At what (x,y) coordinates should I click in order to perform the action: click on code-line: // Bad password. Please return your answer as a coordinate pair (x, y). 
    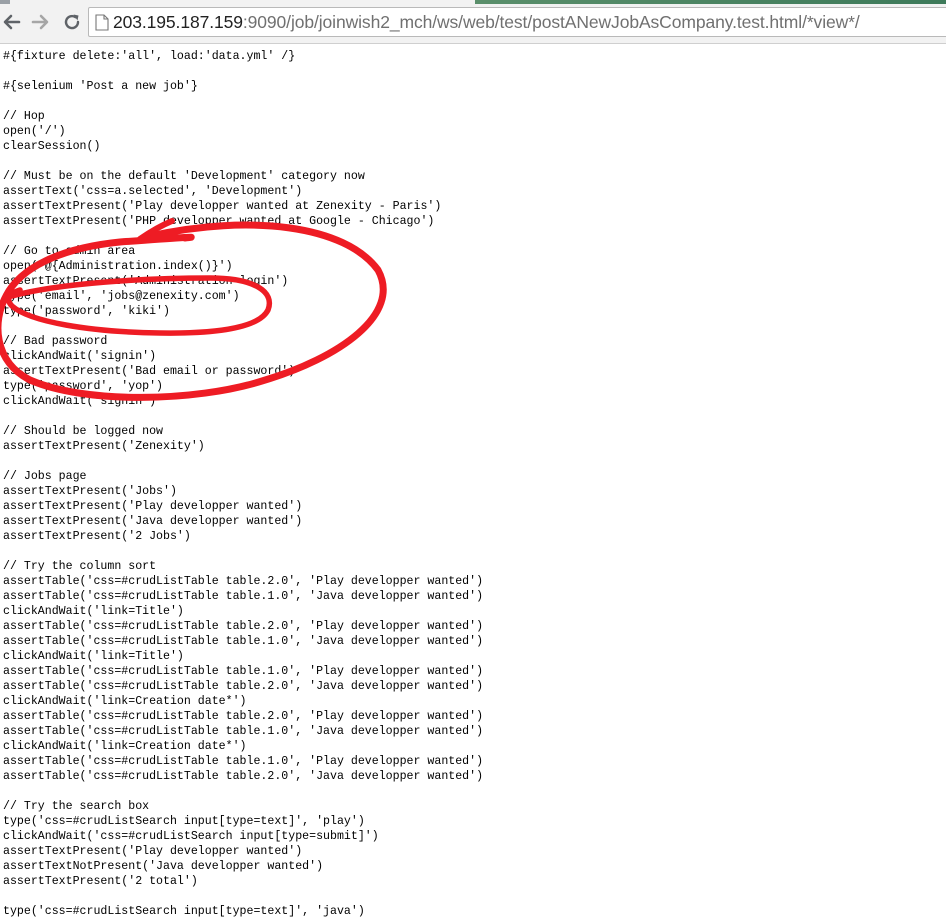
    Looking at the image, I should click on (55, 341).